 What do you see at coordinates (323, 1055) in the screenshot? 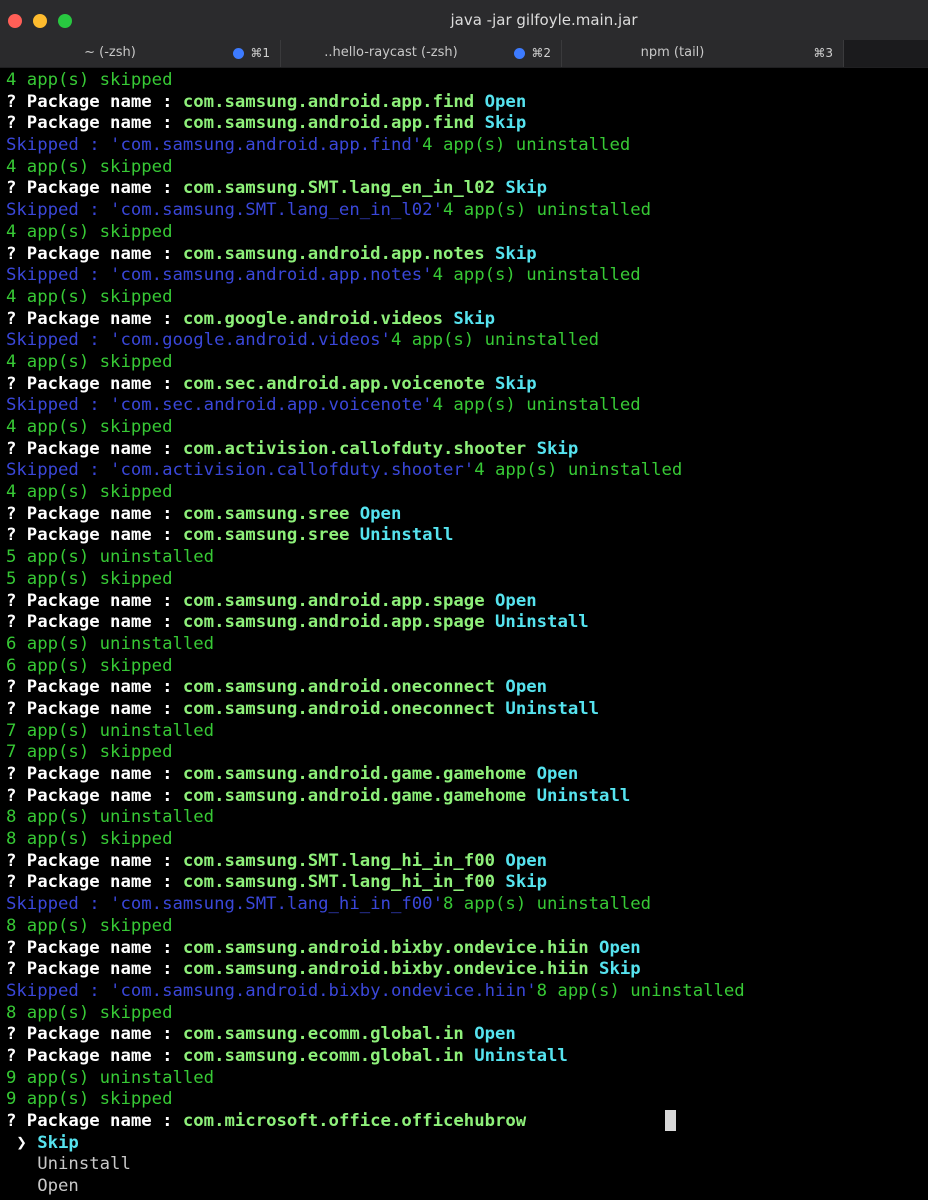
I see `package-name: com.samsung.ecomm.global.in` at bounding box center [323, 1055].